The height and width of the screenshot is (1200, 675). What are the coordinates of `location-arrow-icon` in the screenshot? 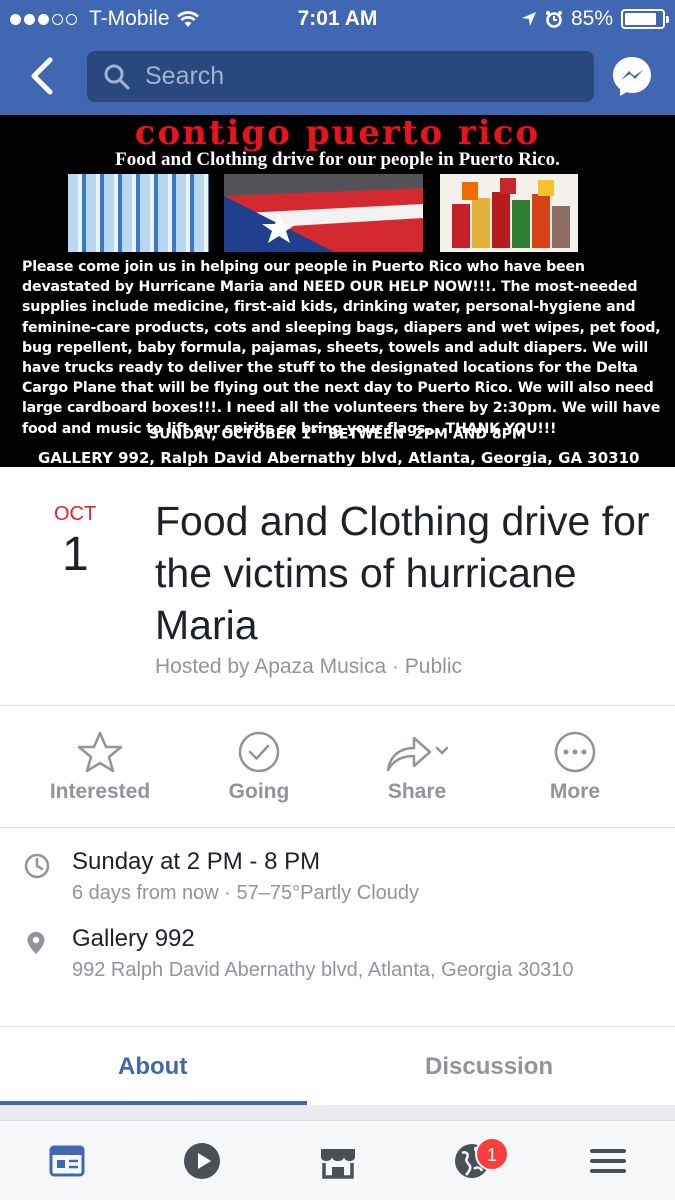 It's located at (528, 19).